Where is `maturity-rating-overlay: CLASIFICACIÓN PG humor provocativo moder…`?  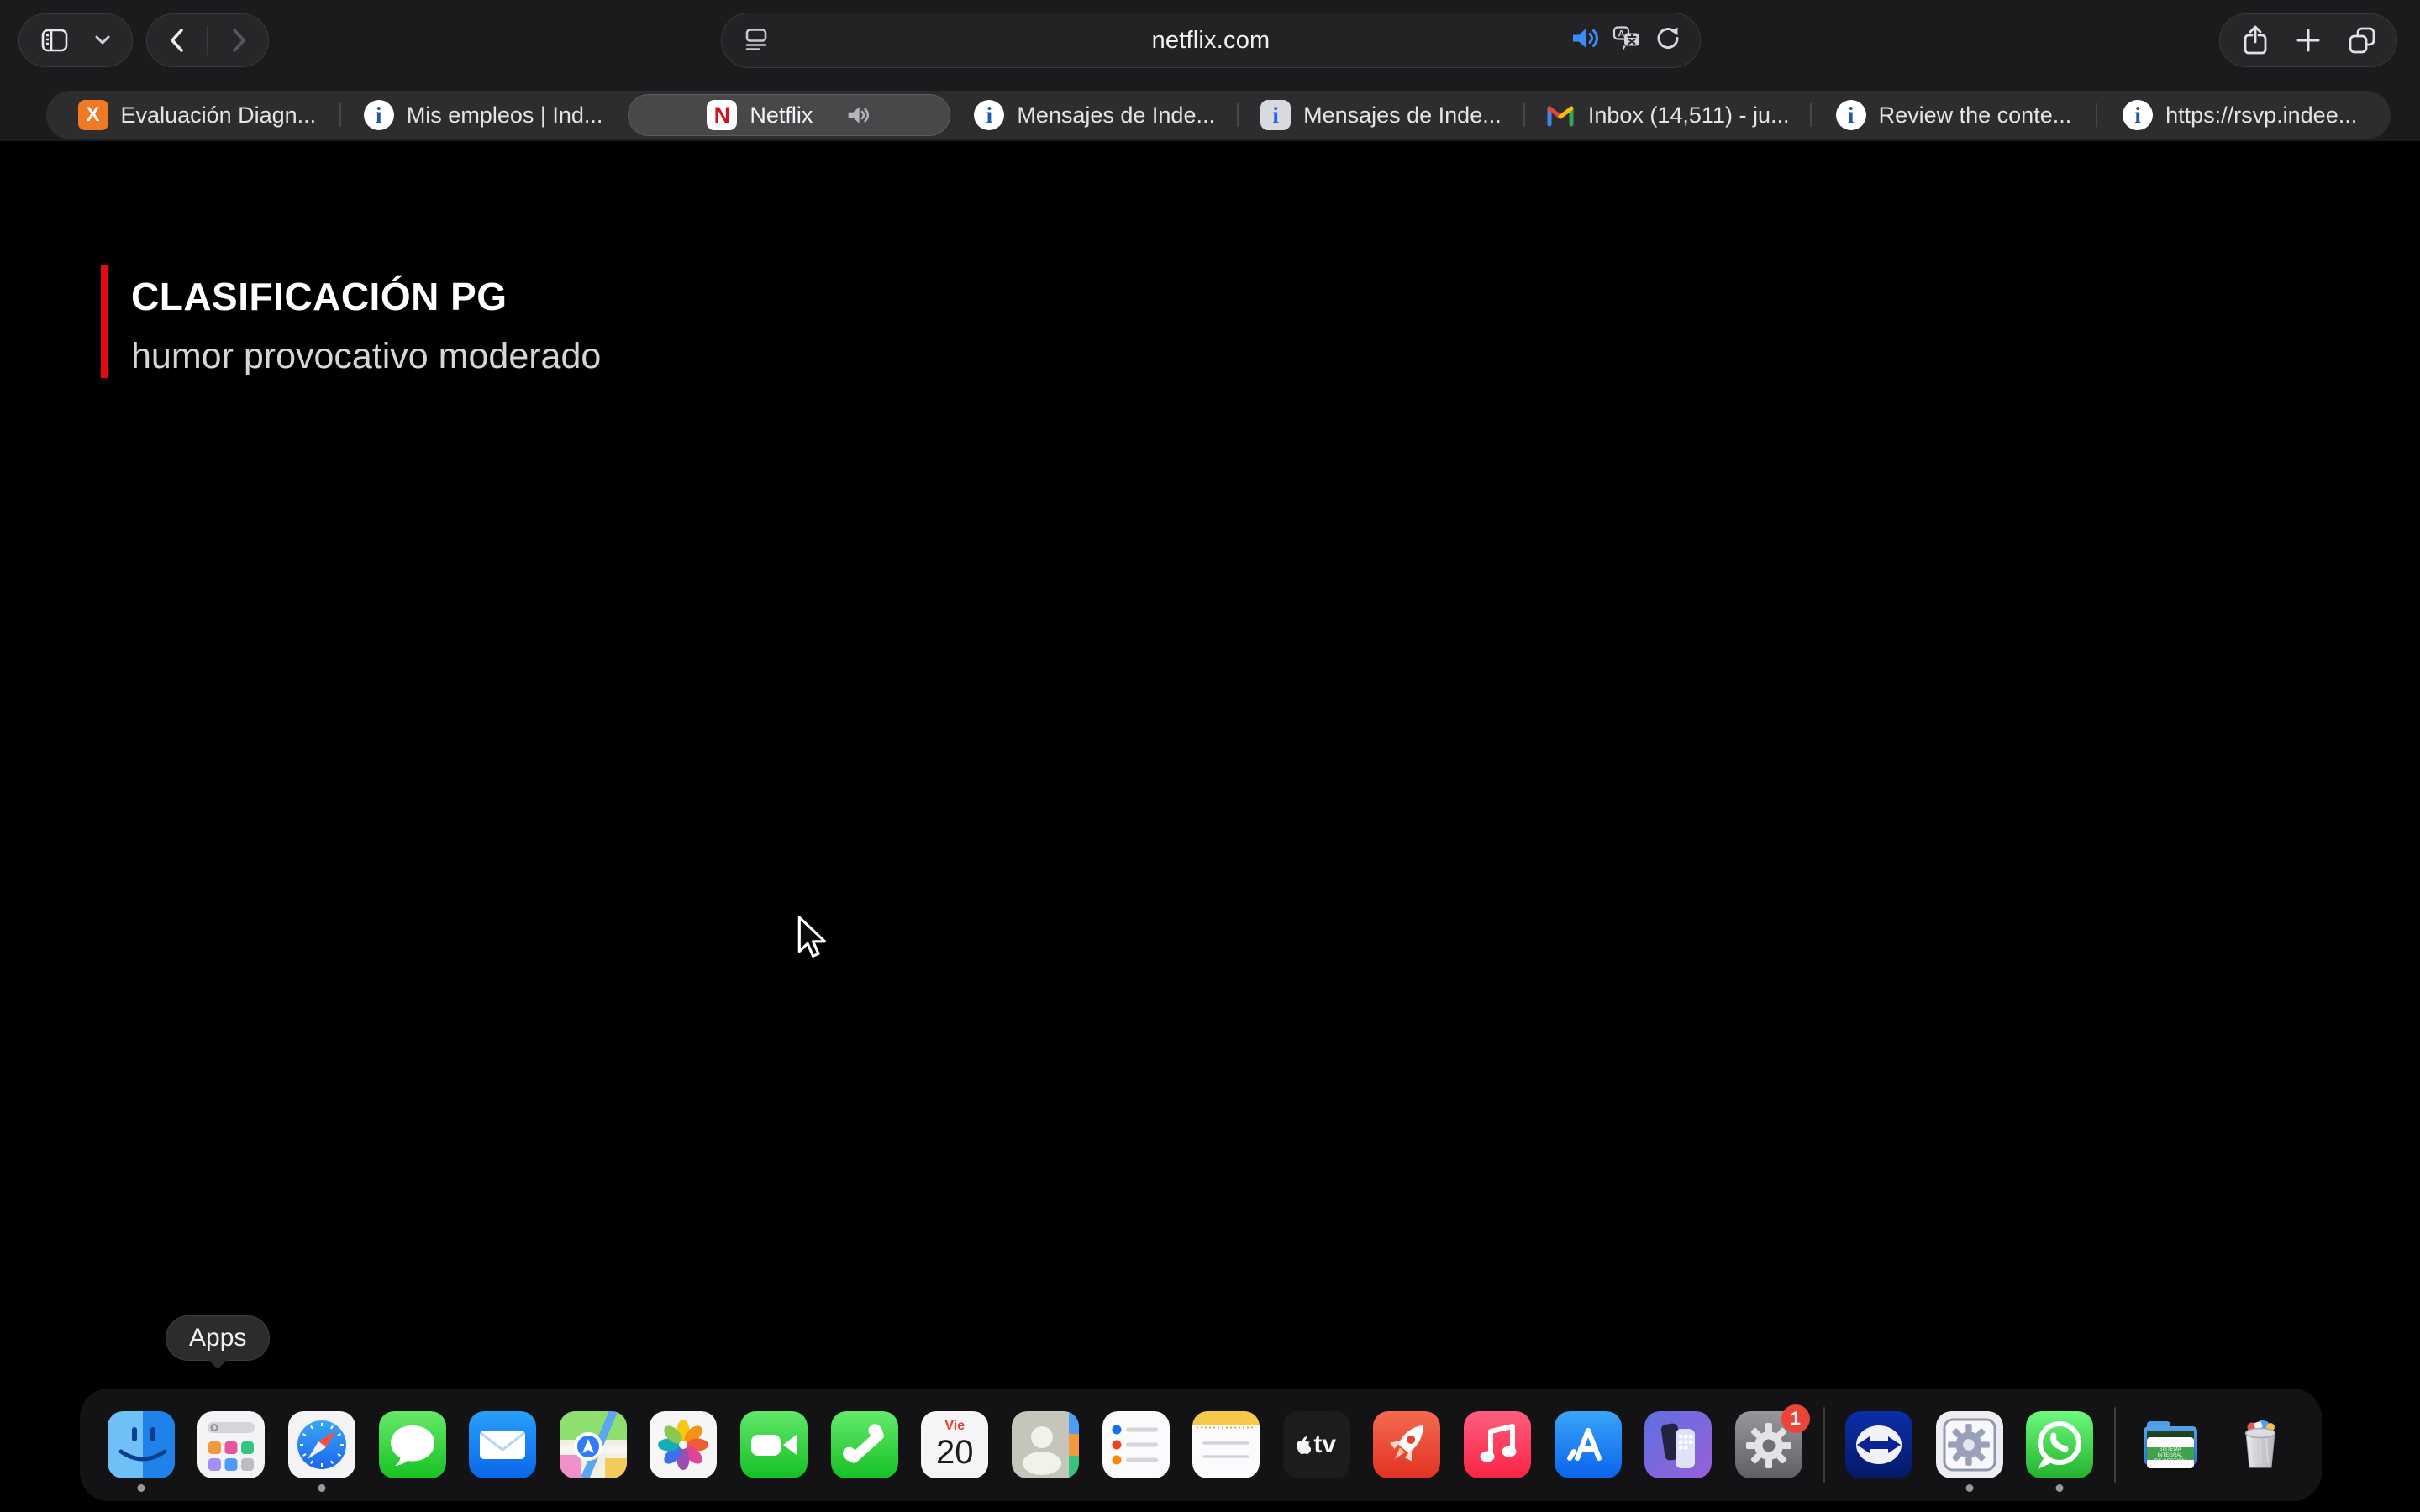 maturity-rating-overlay: CLASIFICACIÓN PG humor provocativo moder… is located at coordinates (351, 321).